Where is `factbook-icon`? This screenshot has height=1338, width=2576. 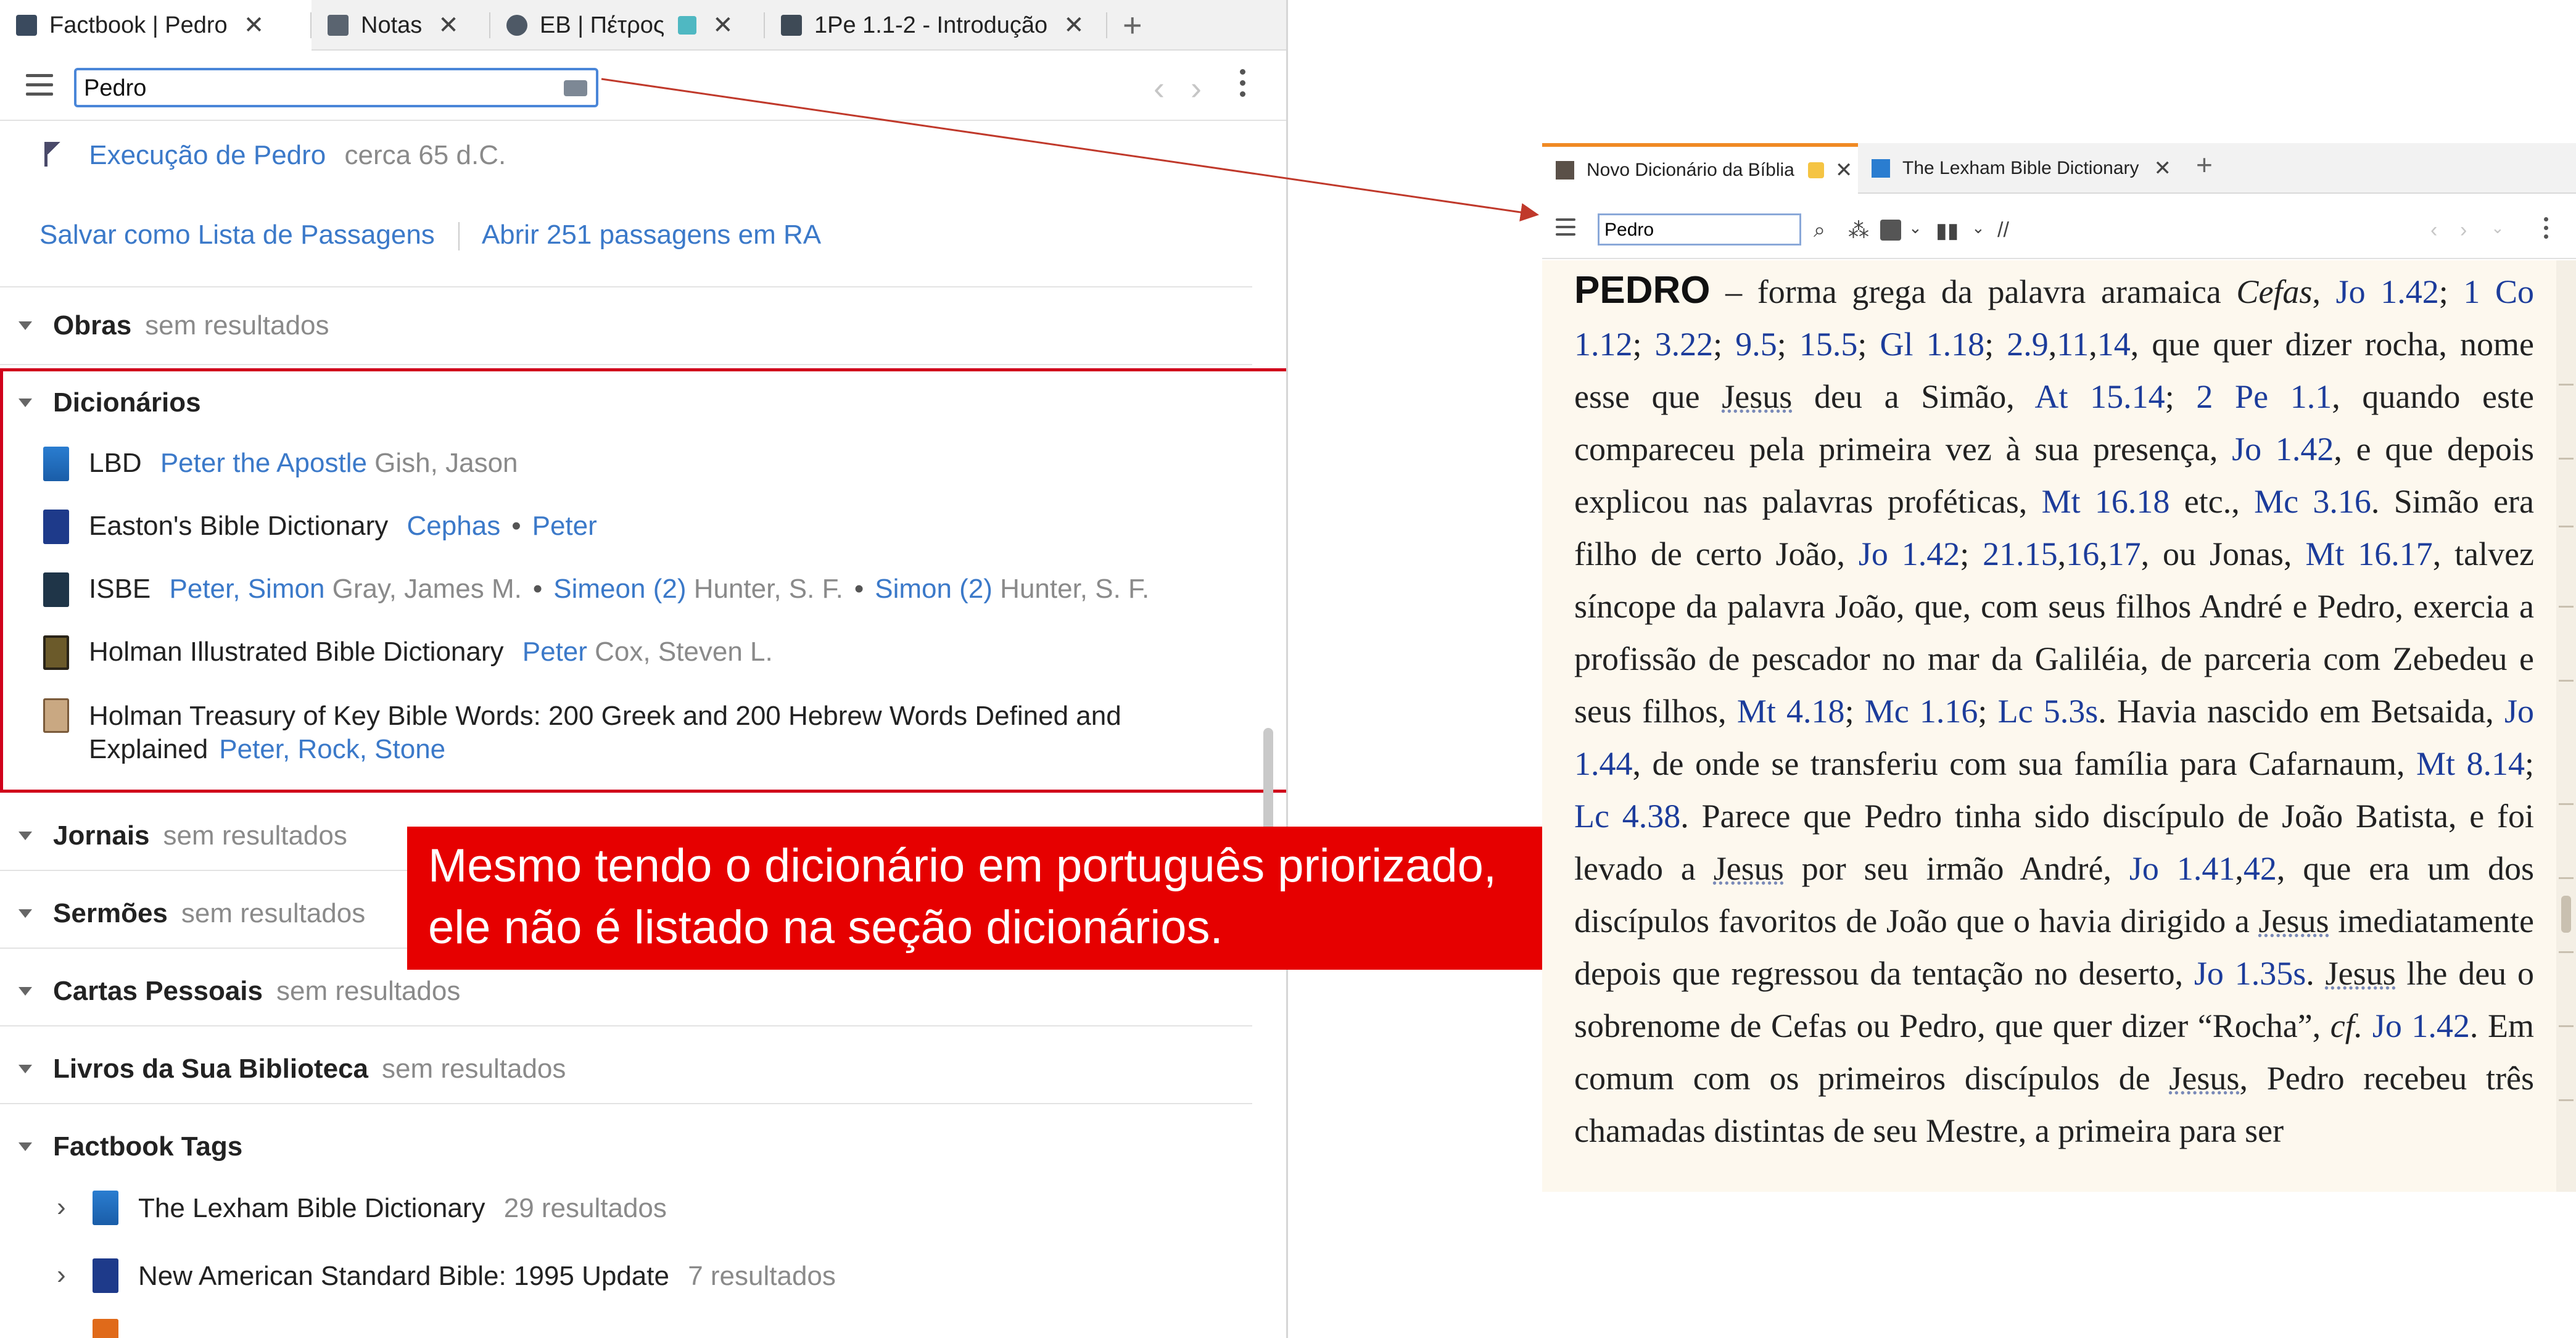 factbook-icon is located at coordinates (26, 25).